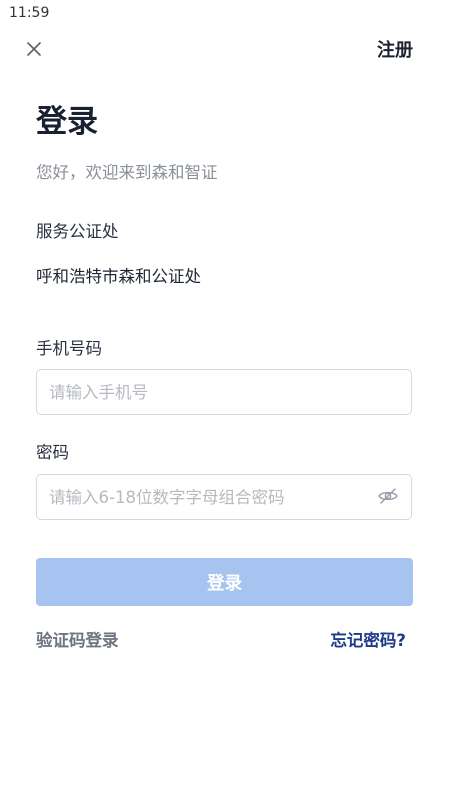 This screenshot has width=450, height=800. Describe the element at coordinates (225, 13) in the screenshot. I see `status-bar: 11:59` at that location.